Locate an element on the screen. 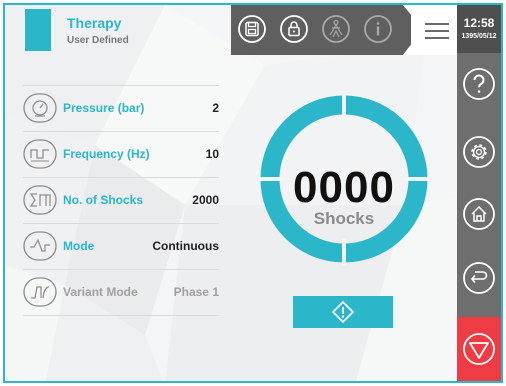 The height and width of the screenshot is (386, 506). info-icon is located at coordinates (378, 29).